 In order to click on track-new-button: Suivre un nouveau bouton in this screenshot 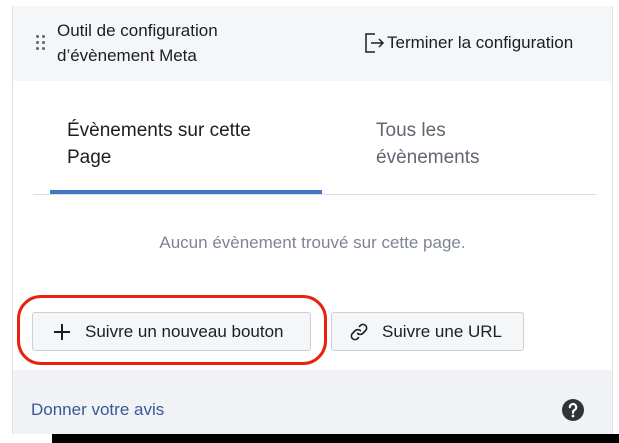, I will do `click(171, 331)`.